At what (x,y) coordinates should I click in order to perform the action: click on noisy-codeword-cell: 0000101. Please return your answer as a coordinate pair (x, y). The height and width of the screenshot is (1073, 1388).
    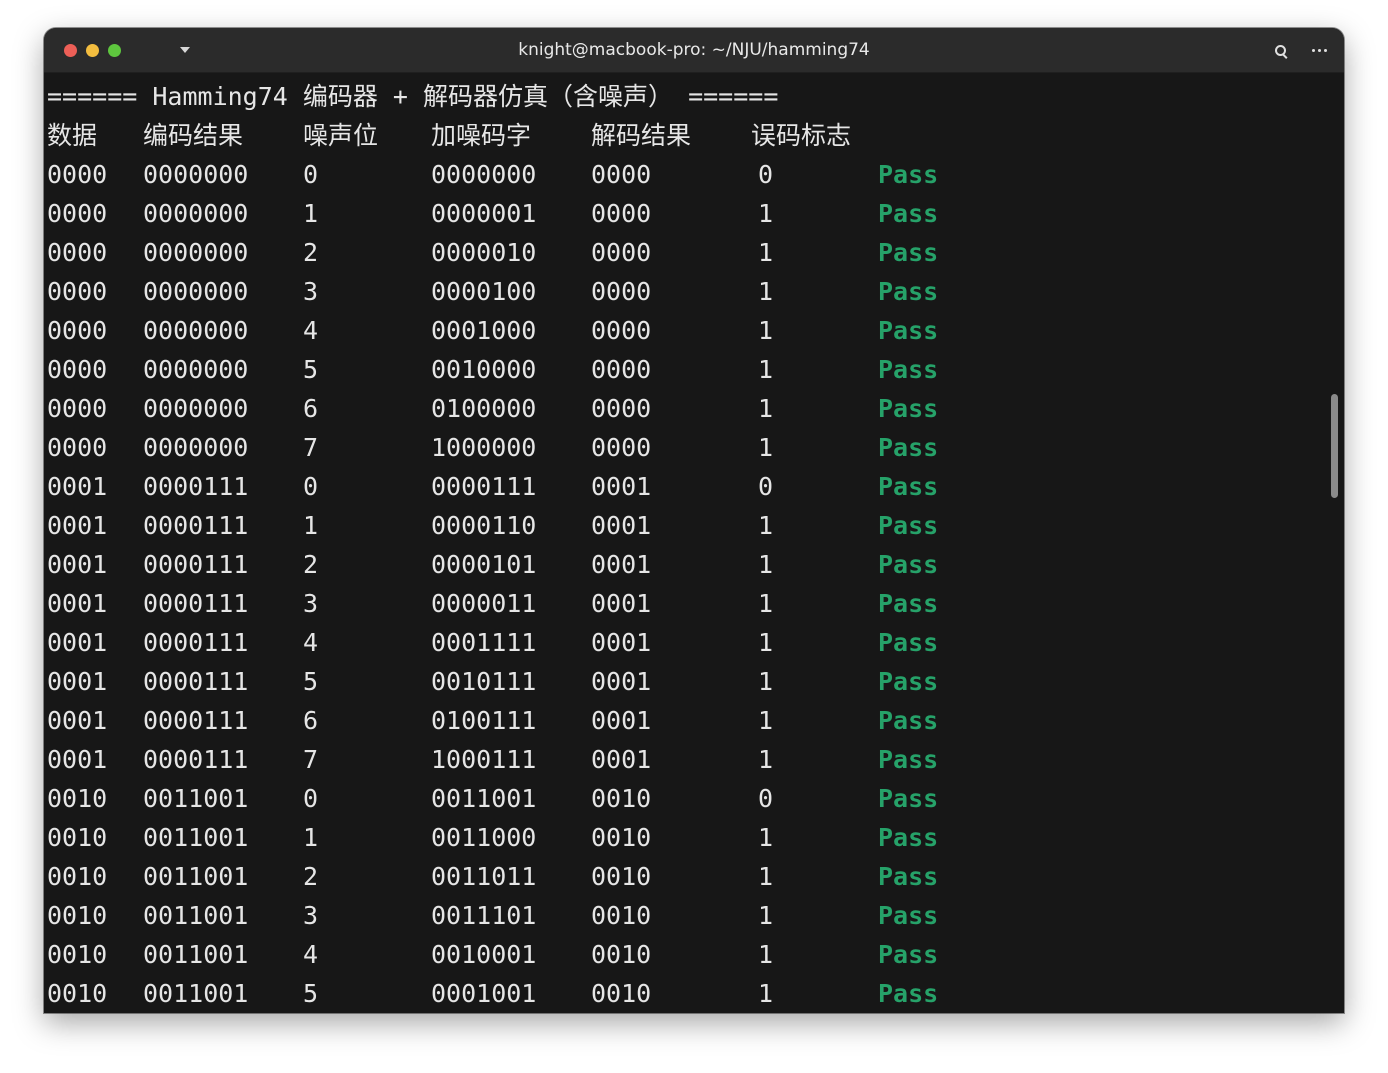
    Looking at the image, I should click on (484, 564).